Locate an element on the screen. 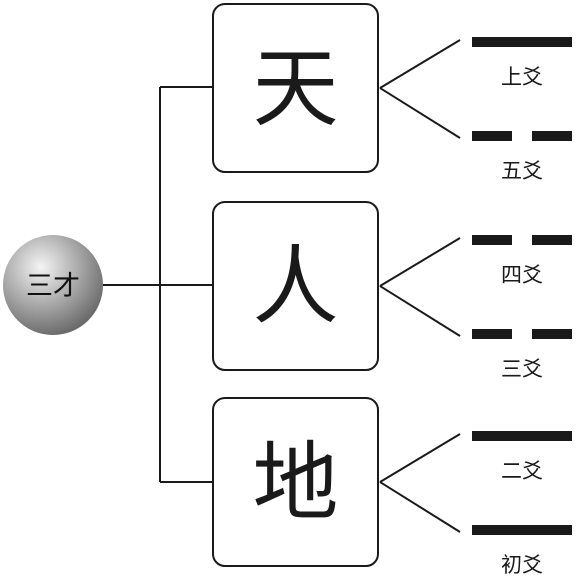 This screenshot has height=576, width=576. yao-label: 二爻 is located at coordinates (522, 471).